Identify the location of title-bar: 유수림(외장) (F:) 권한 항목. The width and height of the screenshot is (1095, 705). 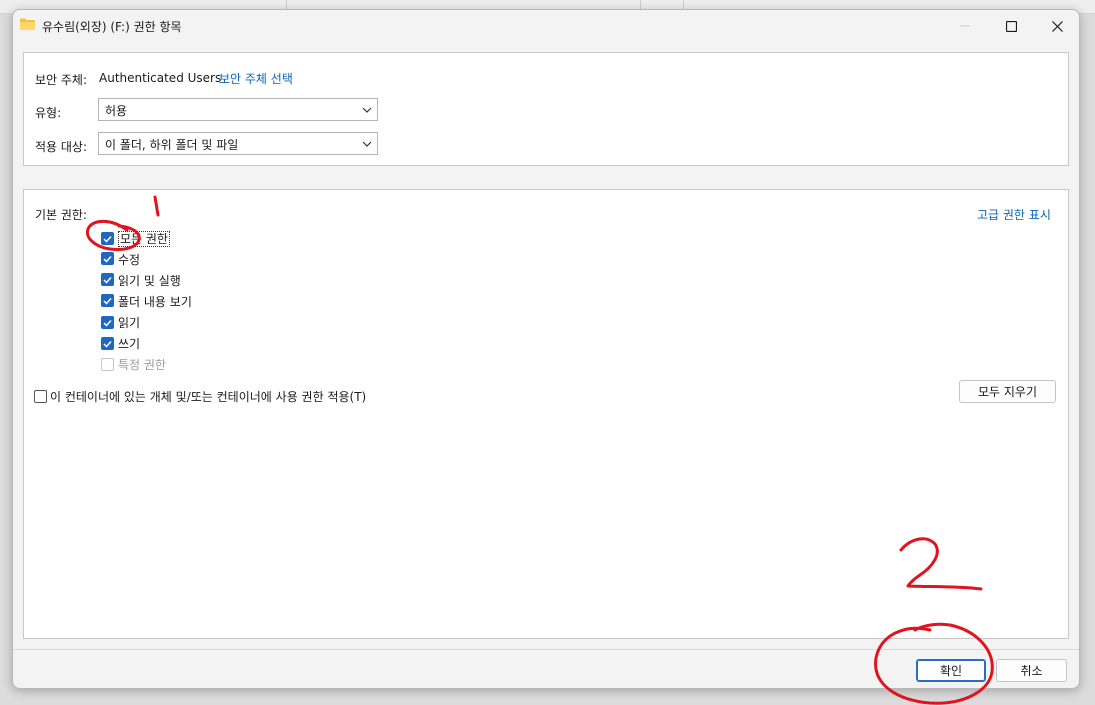
(546, 26).